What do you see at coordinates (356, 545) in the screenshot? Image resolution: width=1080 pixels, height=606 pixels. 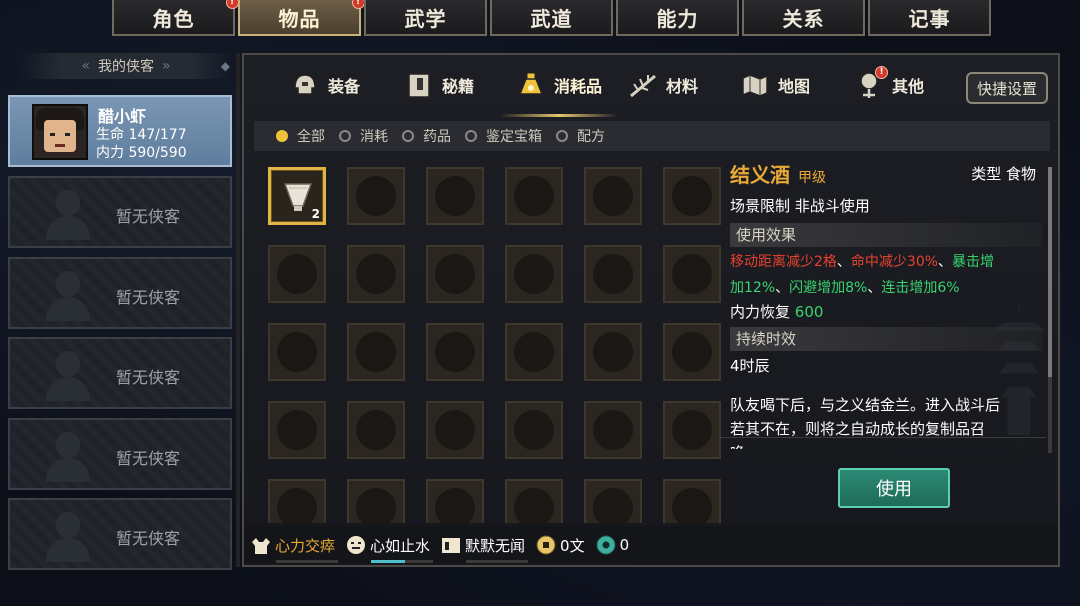 I see `face-icon` at bounding box center [356, 545].